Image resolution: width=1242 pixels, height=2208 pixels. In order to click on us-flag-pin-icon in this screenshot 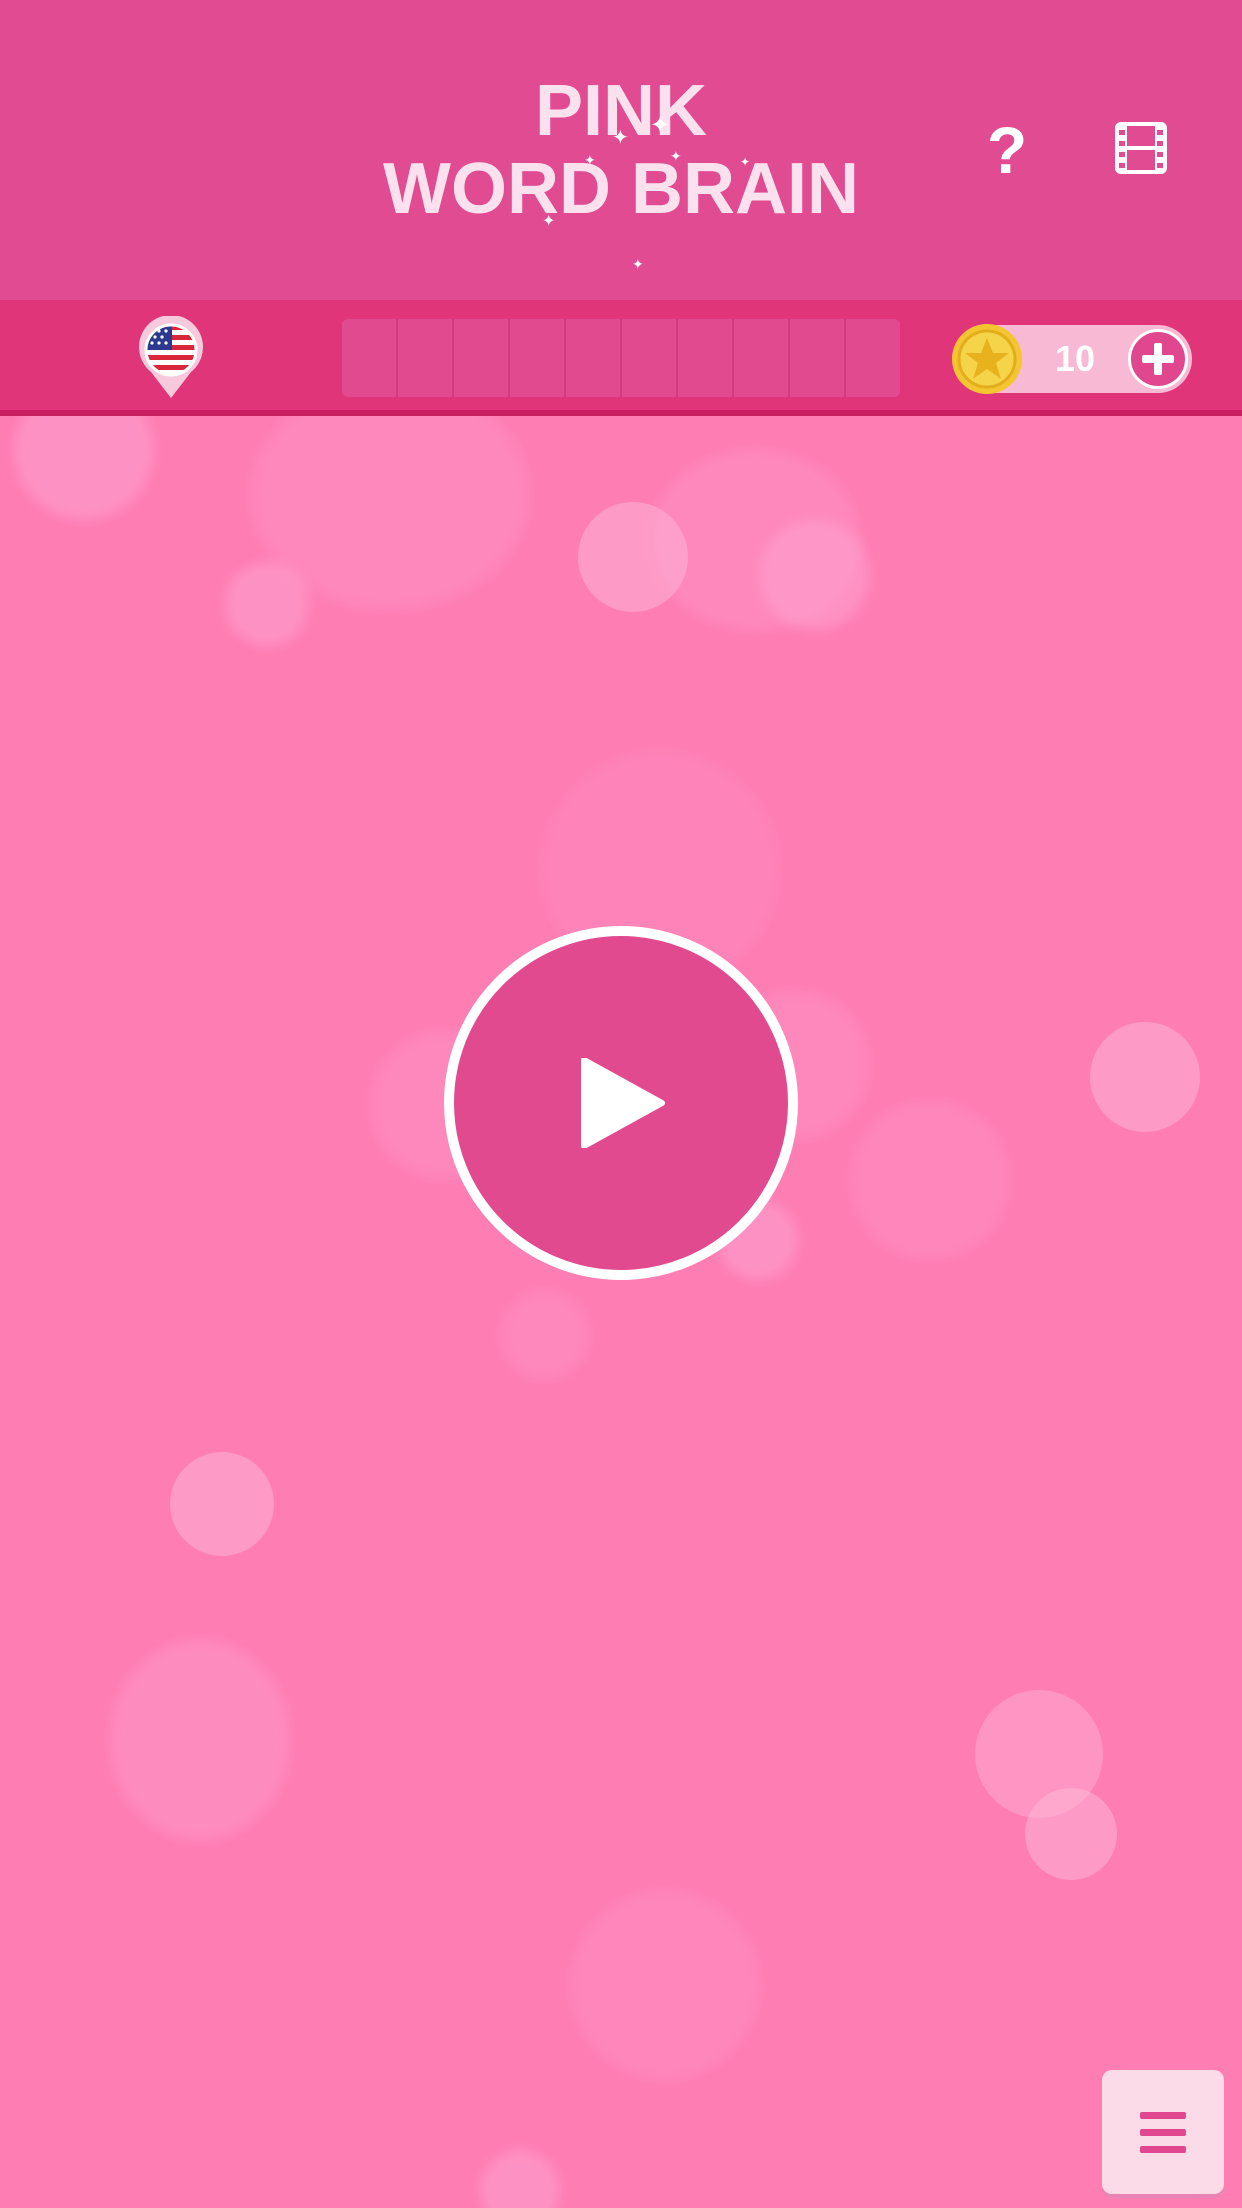, I will do `click(171, 356)`.